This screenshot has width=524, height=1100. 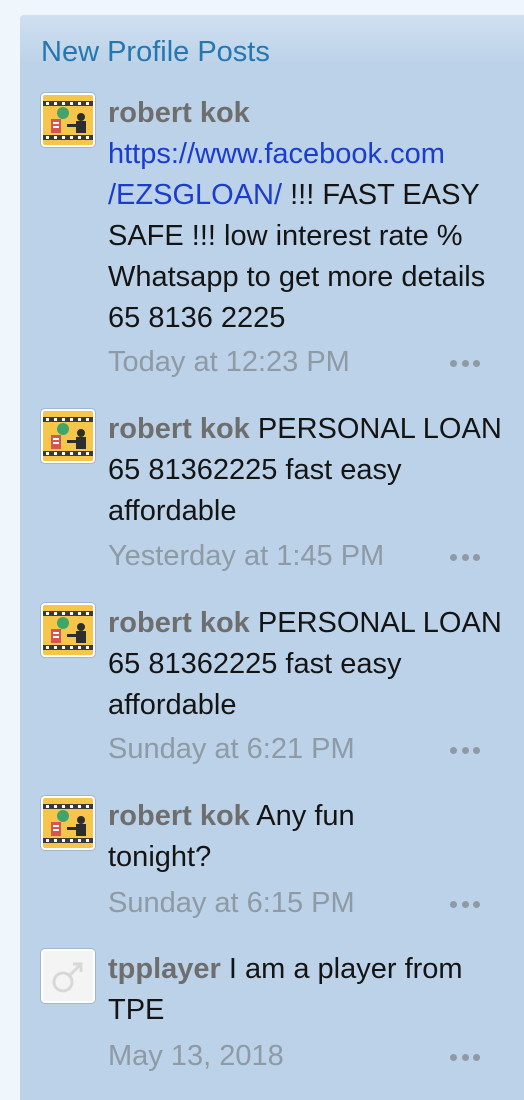 I want to click on post-content: tpplayer I am a player from TPE, so click(x=308, y=990).